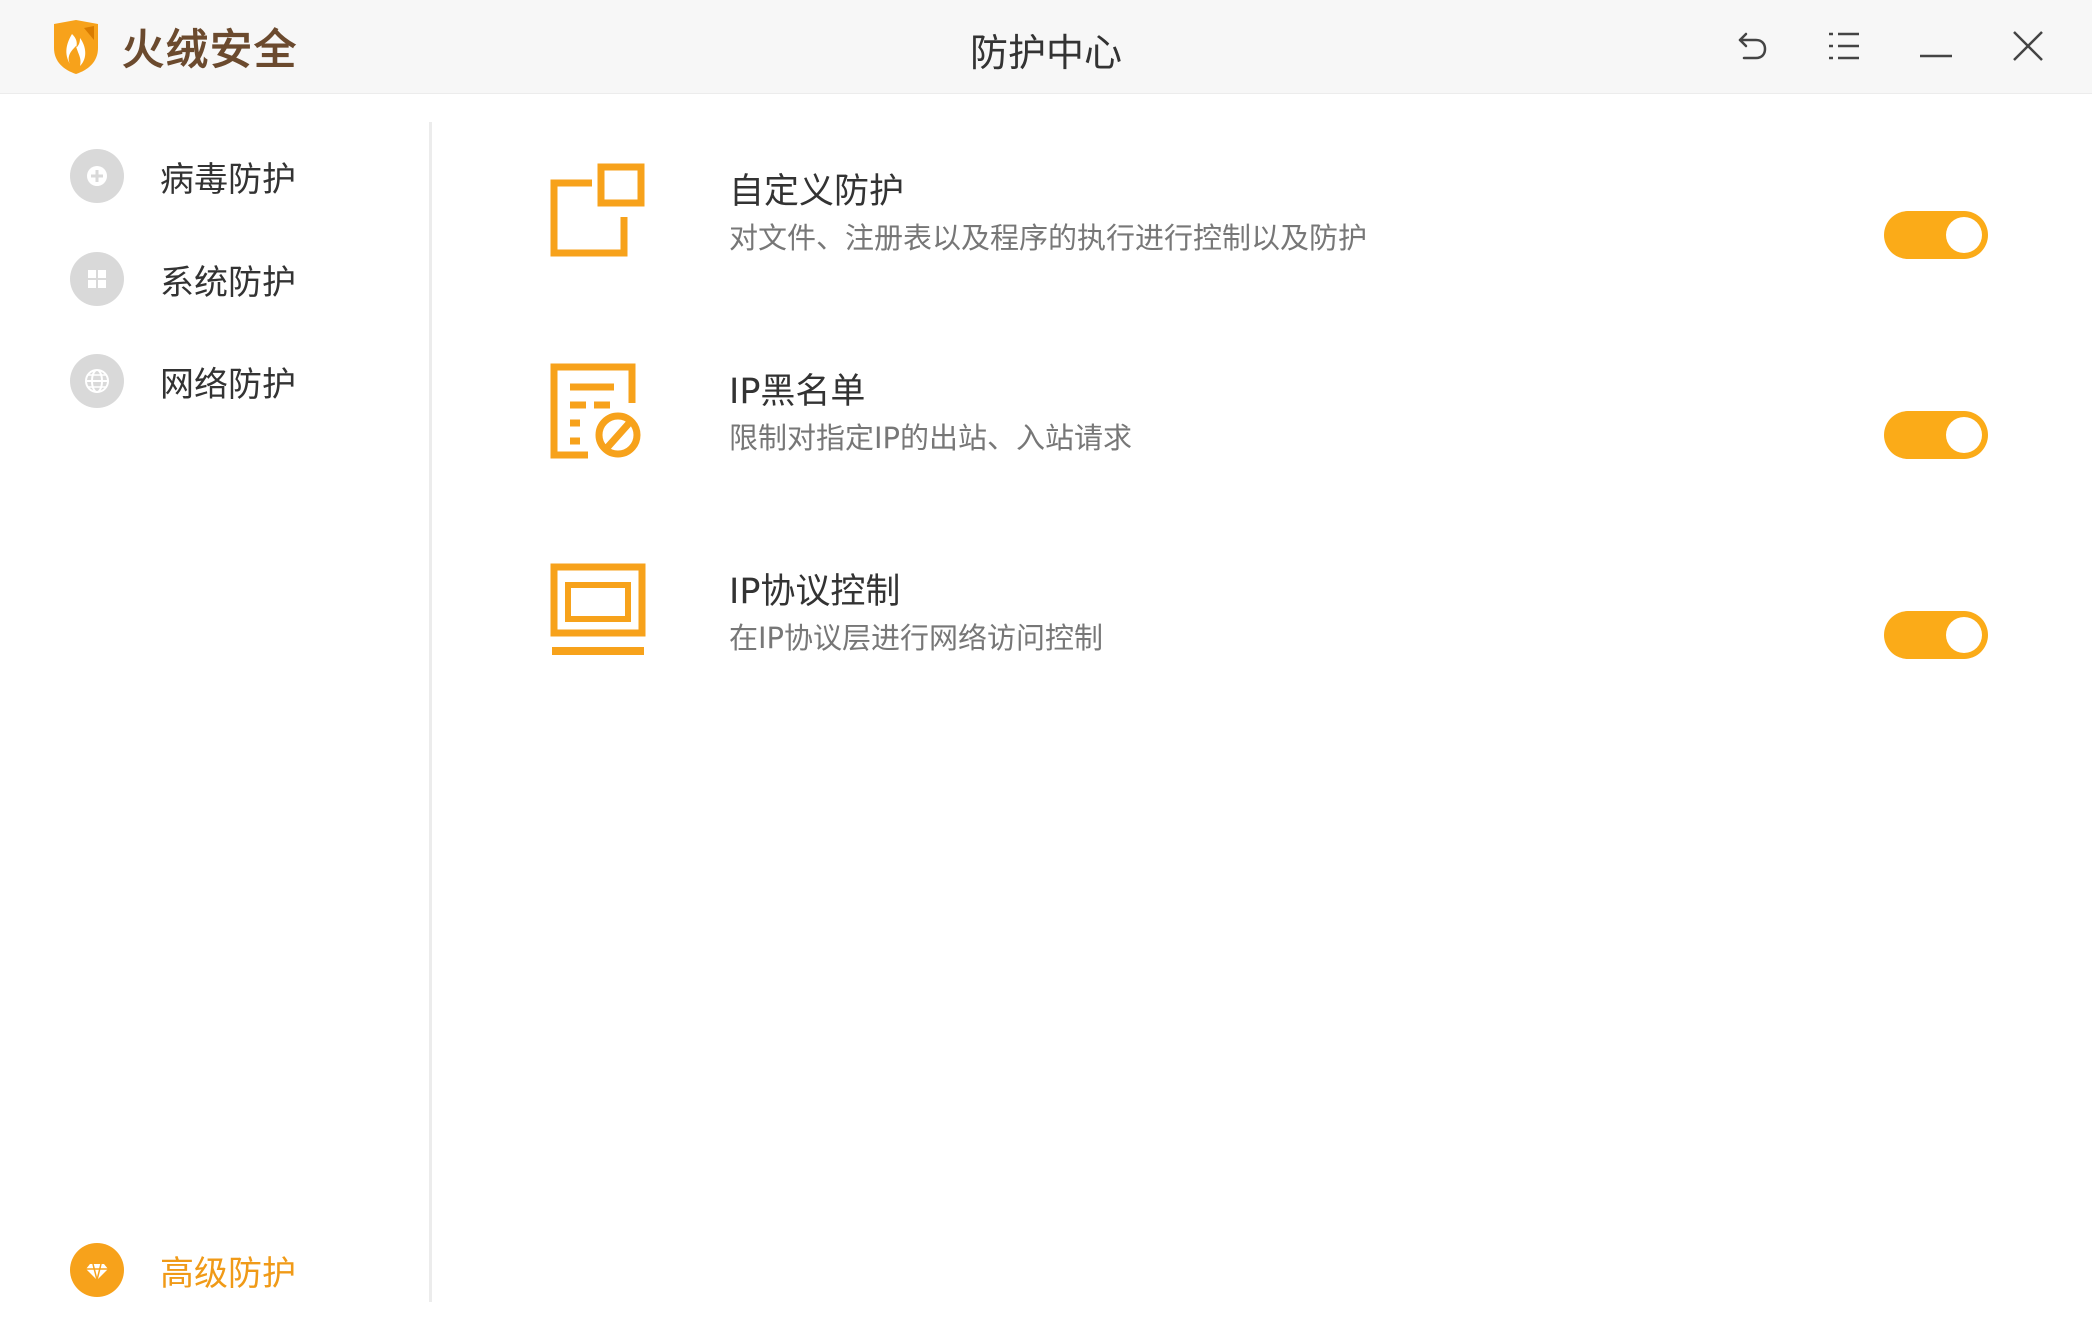 This screenshot has height=1317, width=2092. Describe the element at coordinates (598, 609) in the screenshot. I see `laptop-icon` at that location.